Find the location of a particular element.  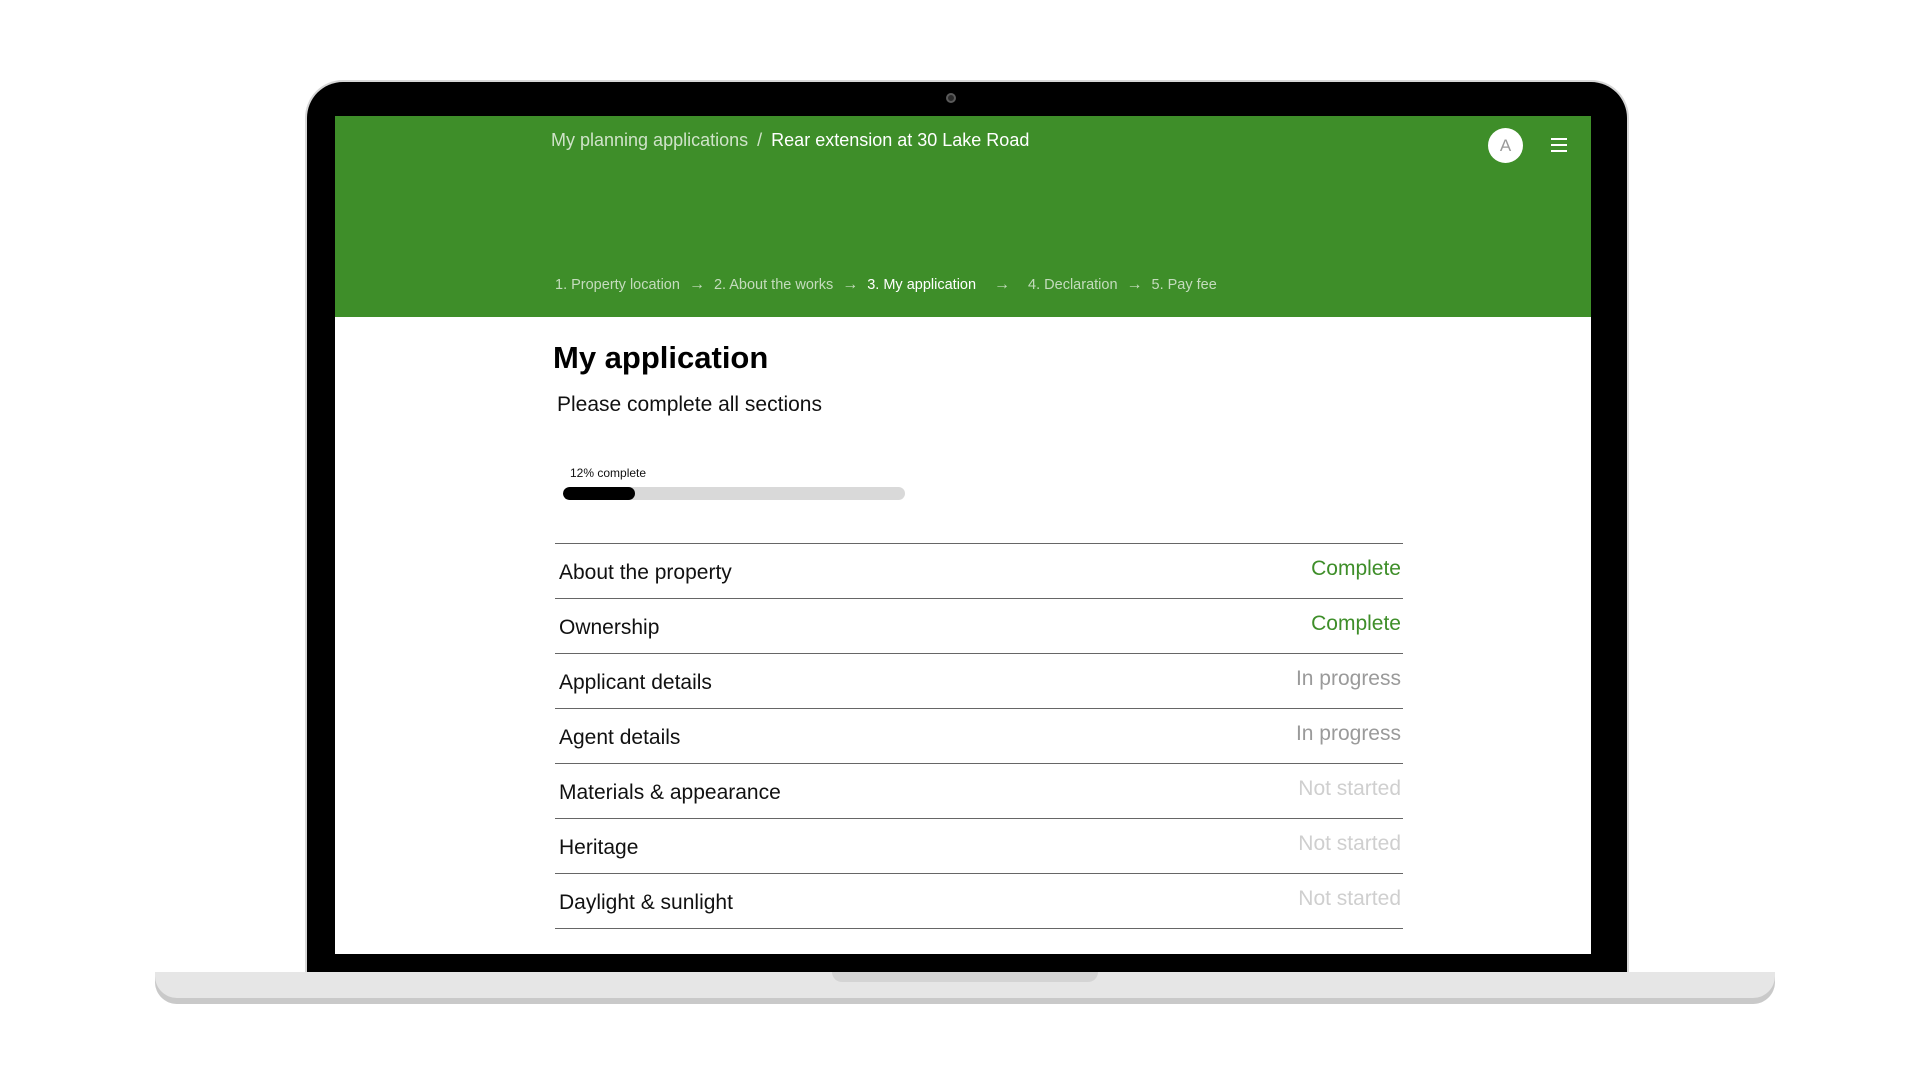

section-row: Ownership Complete is located at coordinates (979, 626).